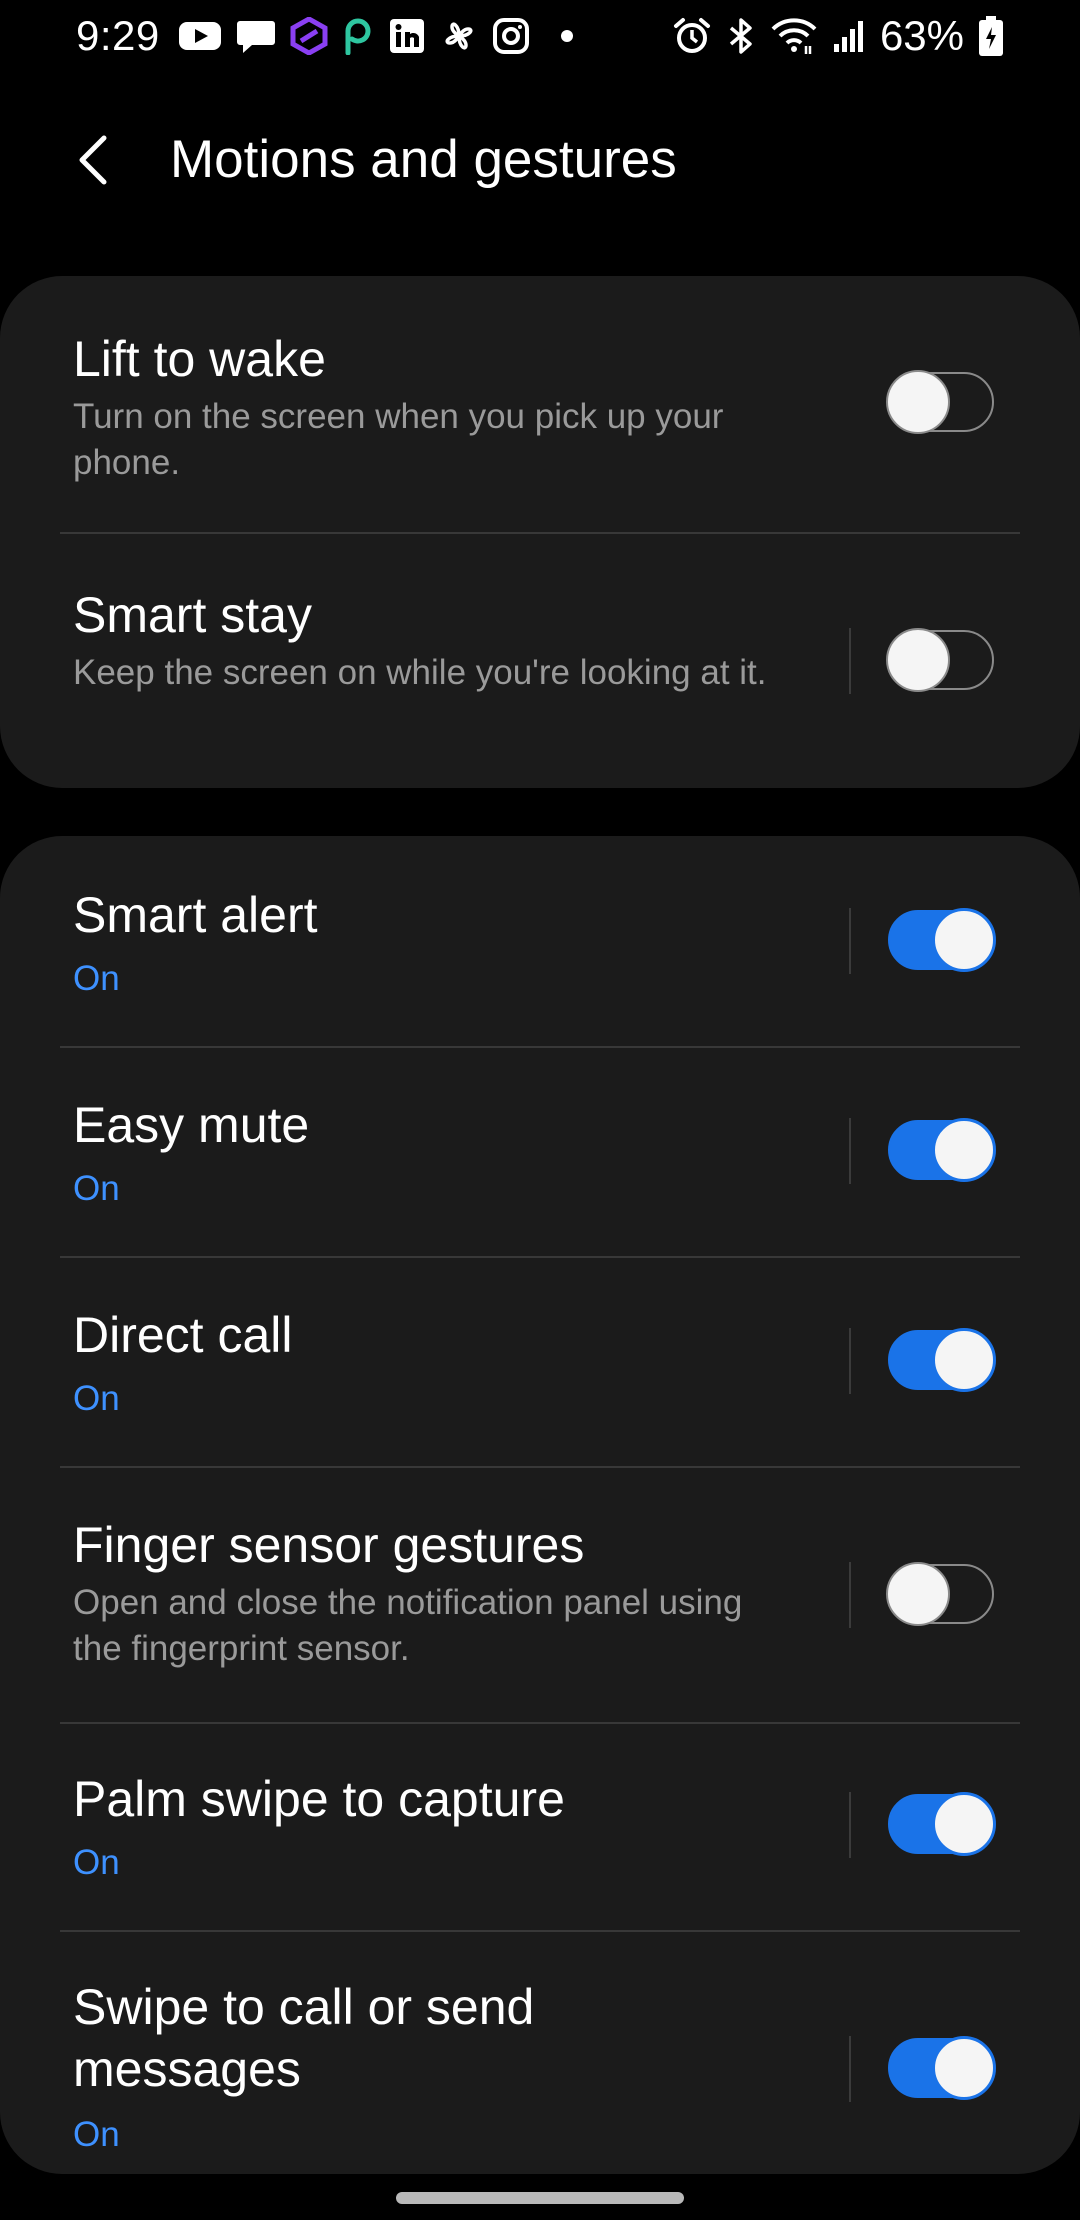 The image size is (1080, 2220). I want to click on setting-title: Smart alert, so click(195, 915).